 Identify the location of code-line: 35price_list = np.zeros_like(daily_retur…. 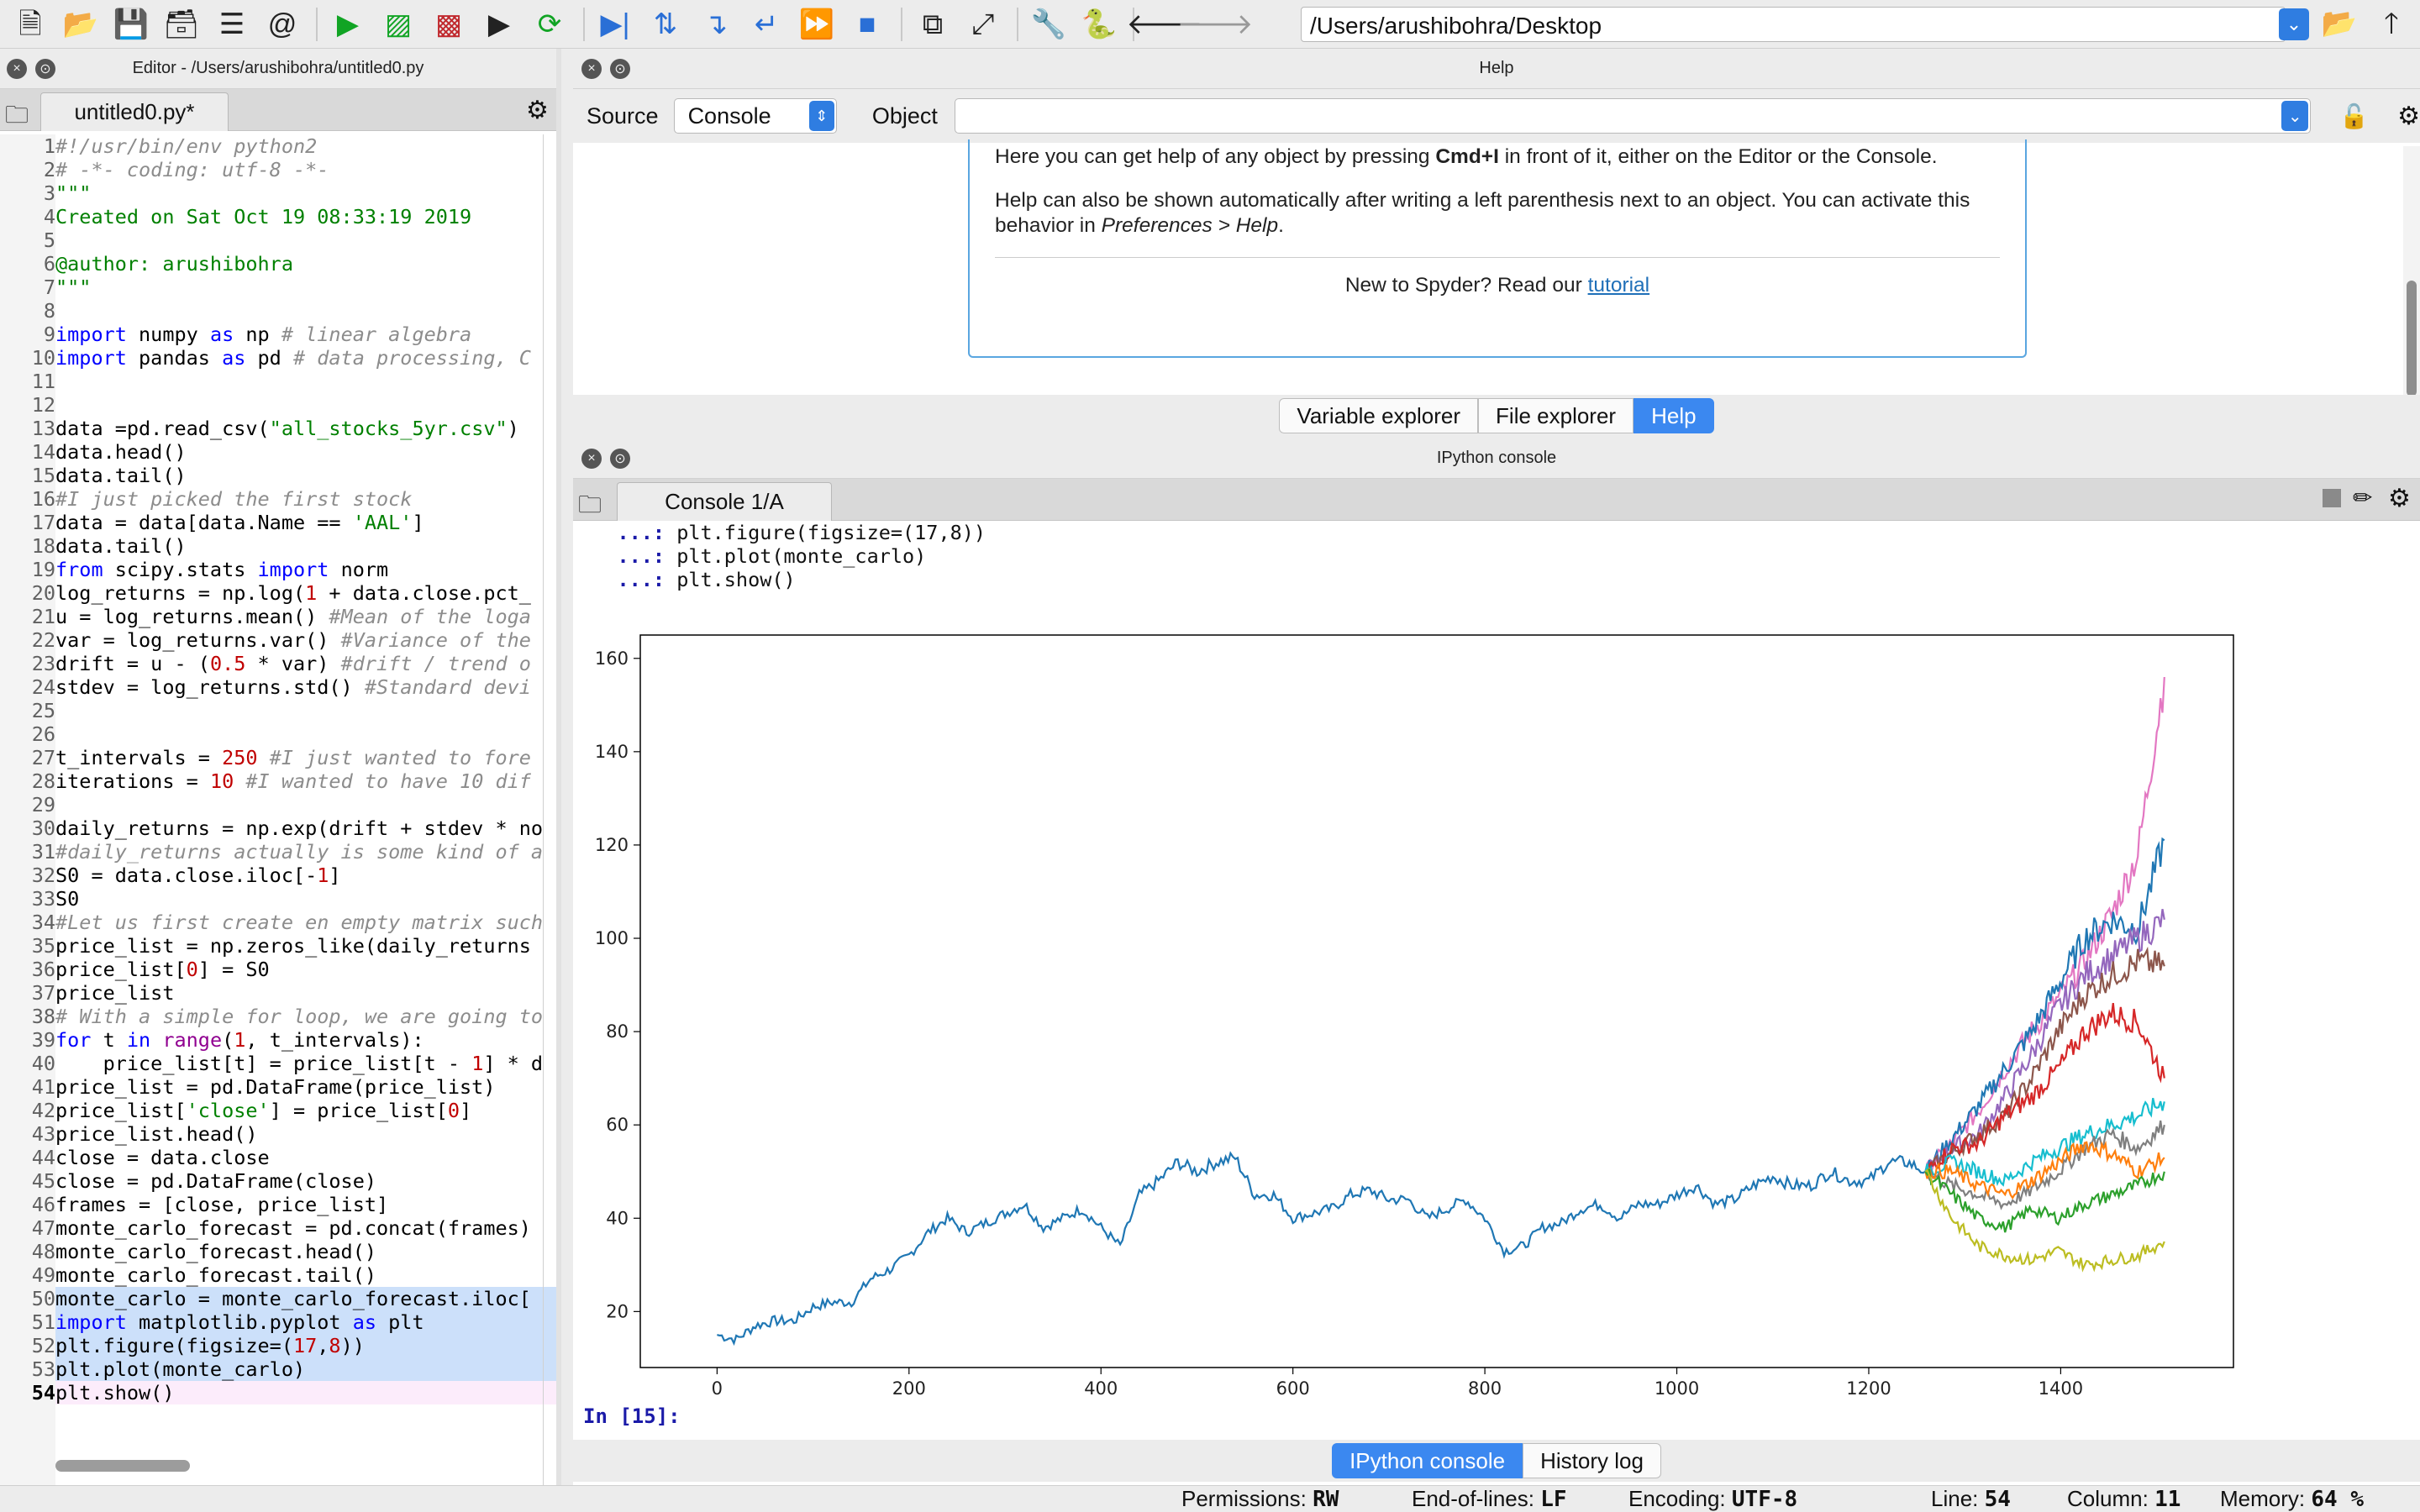
(278, 946).